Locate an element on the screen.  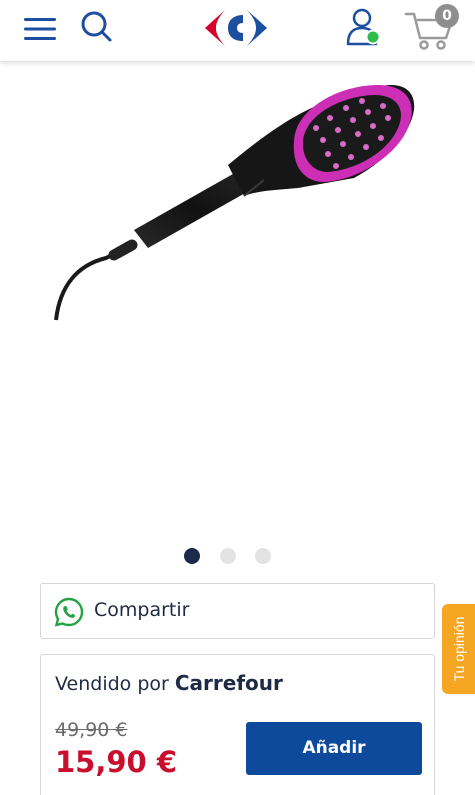
menu-button is located at coordinates (40, 29).